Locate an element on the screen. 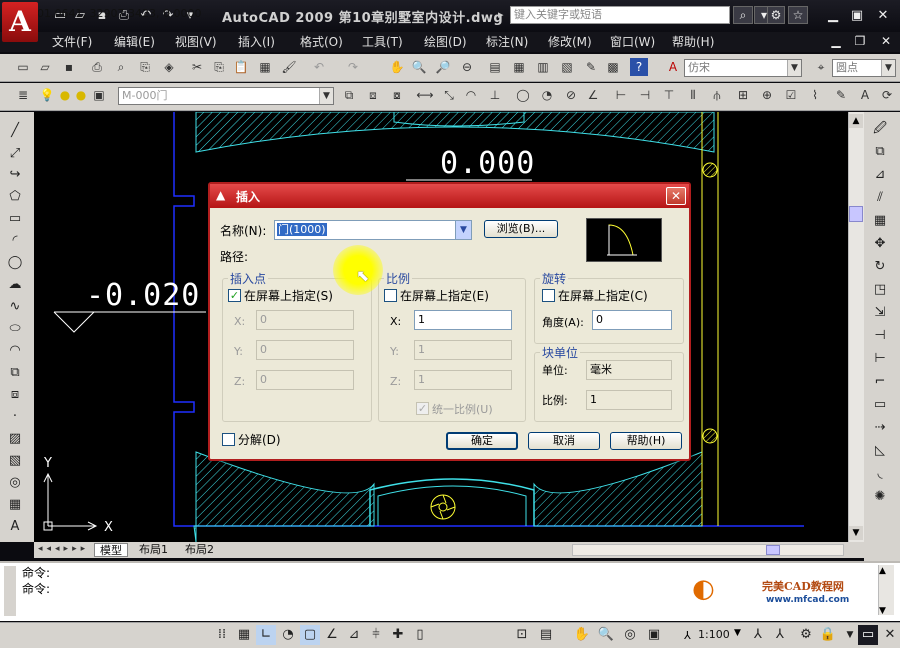 The height and width of the screenshot is (648, 900). move-icon: ✥ is located at coordinates (880, 244).